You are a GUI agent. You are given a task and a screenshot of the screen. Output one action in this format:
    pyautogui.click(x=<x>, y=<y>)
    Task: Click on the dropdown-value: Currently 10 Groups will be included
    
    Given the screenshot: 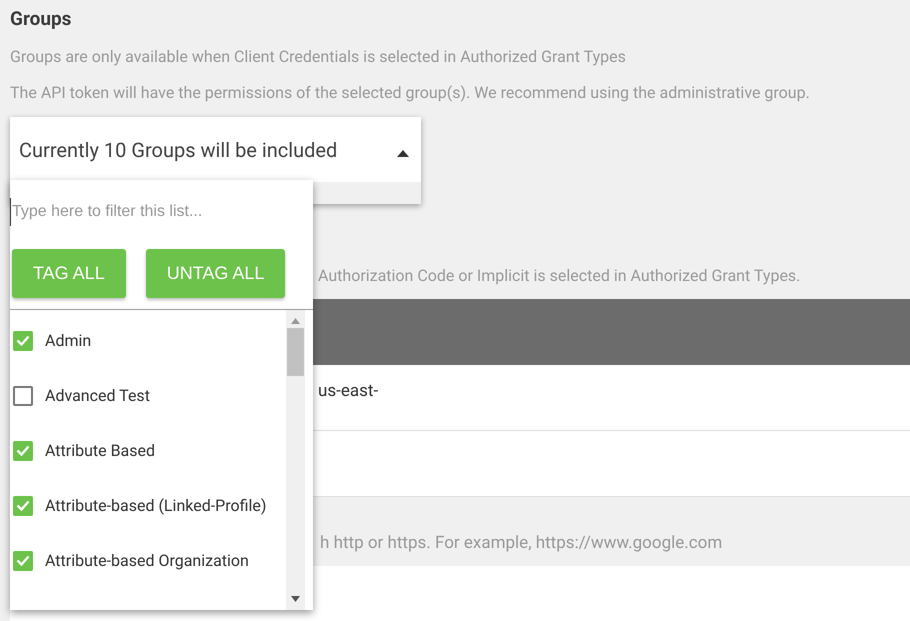 What is the action you would take?
    pyautogui.click(x=178, y=150)
    